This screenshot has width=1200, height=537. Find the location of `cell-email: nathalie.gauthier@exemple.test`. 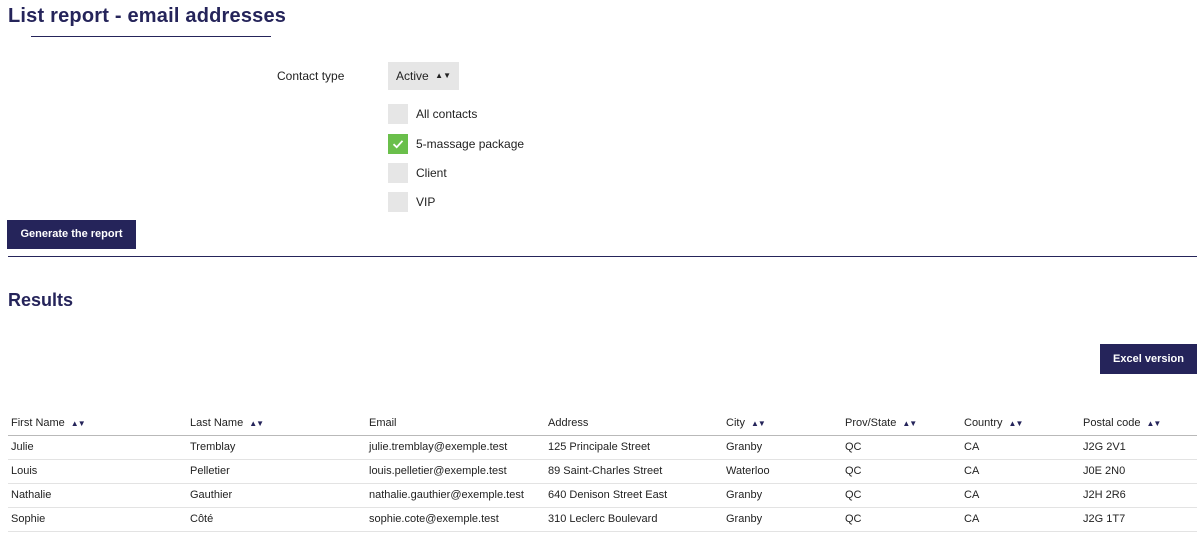

cell-email: nathalie.gauthier@exemple.test is located at coordinates (455, 495).